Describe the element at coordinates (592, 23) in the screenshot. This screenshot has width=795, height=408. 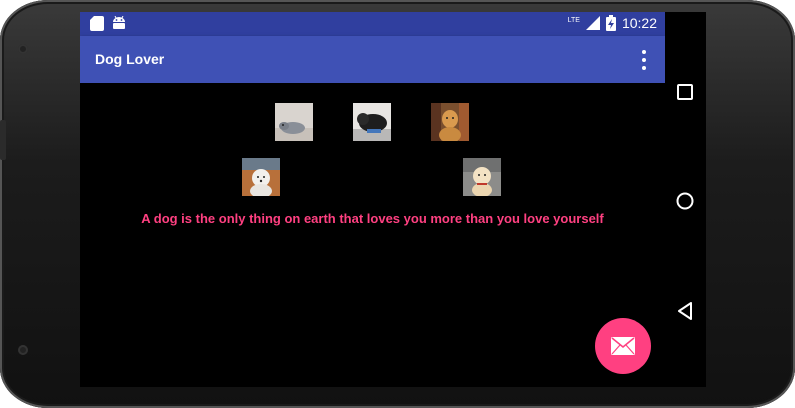
I see `signal-icon` at that location.